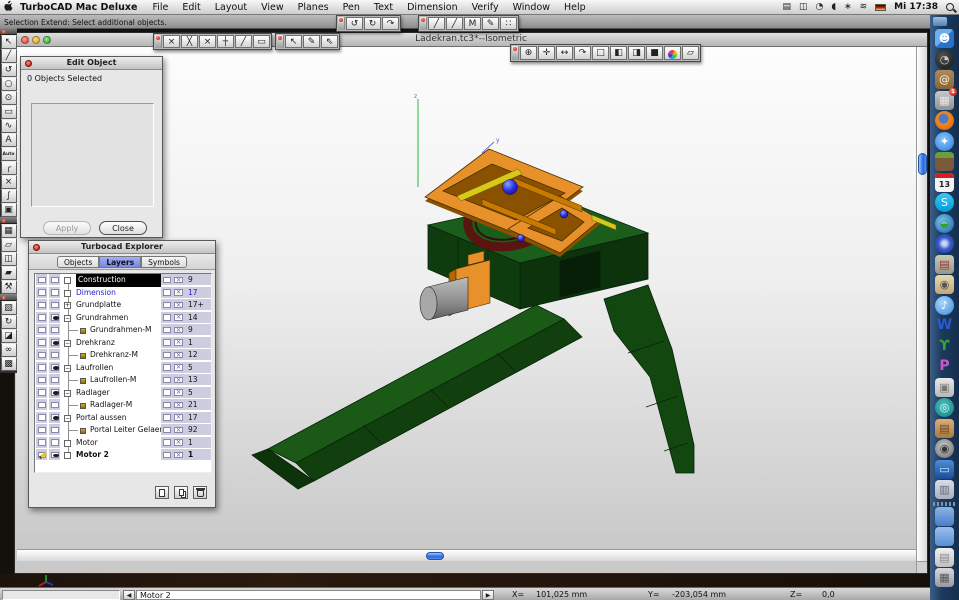 The width and height of the screenshot is (959, 600). Describe the element at coordinates (944, 79) in the screenshot. I see `dock-address-book: @` at that location.